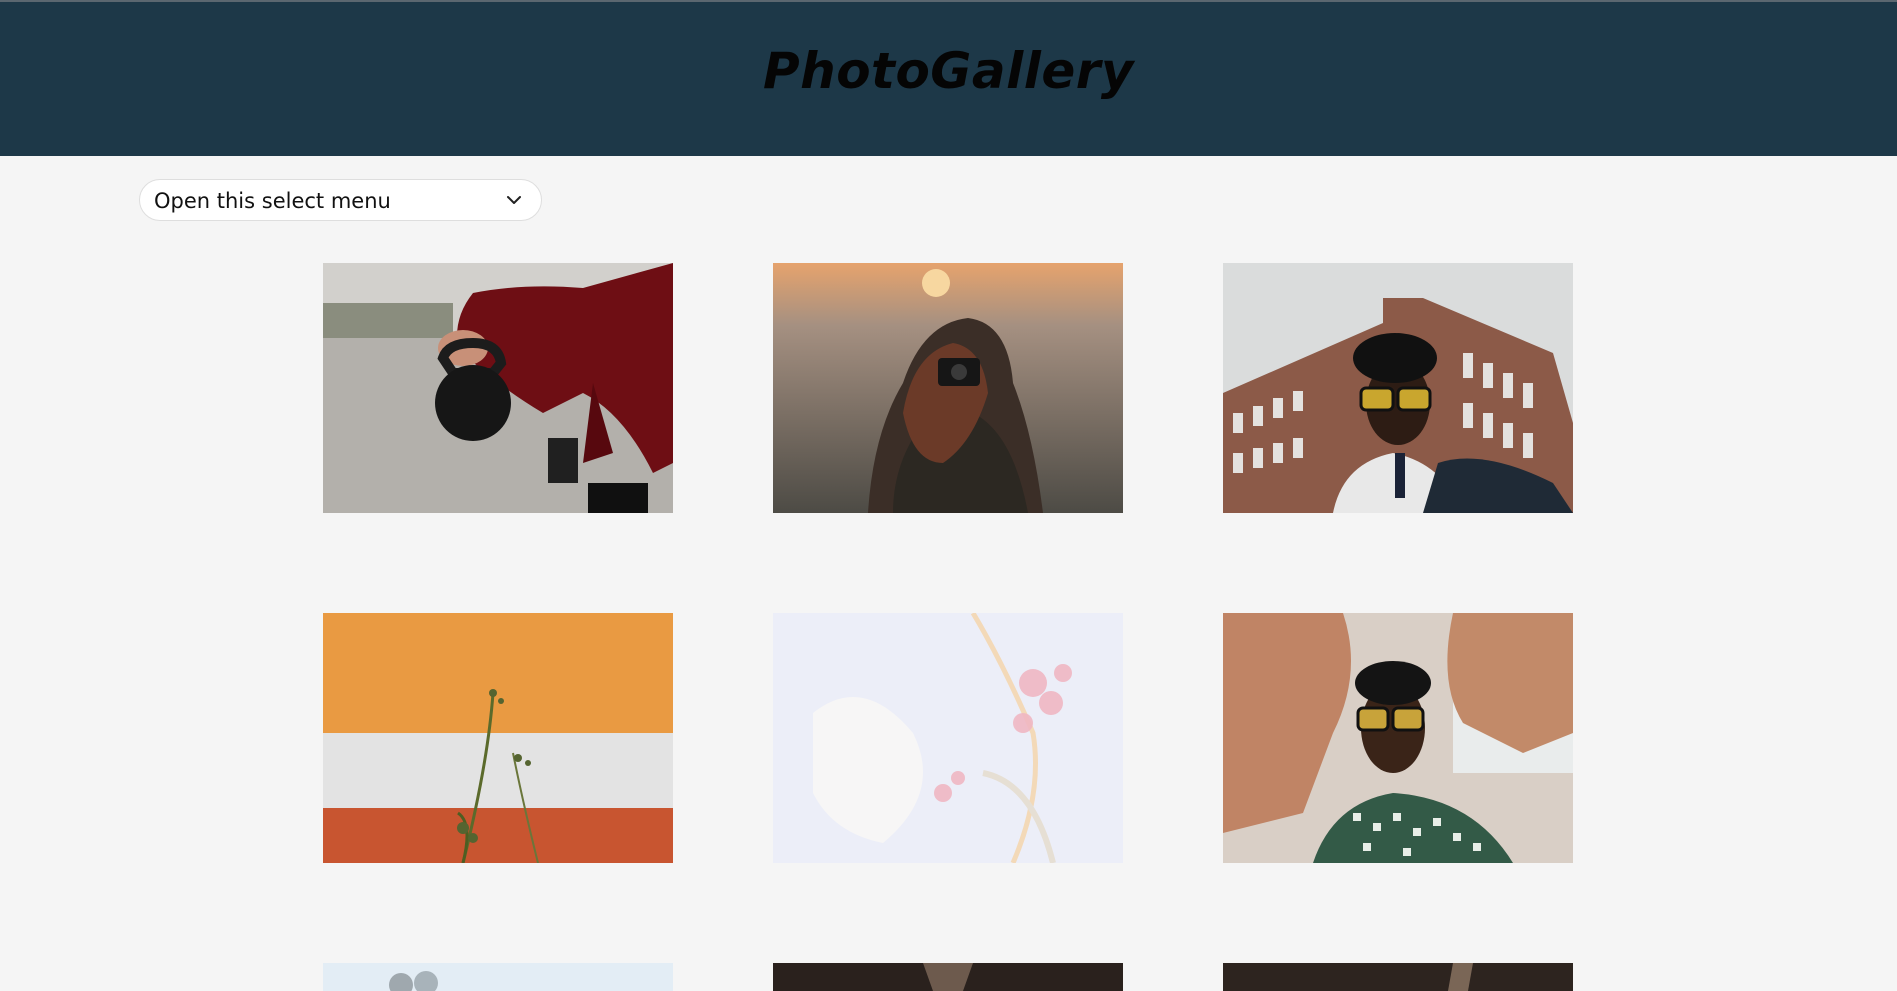  I want to click on gallery-image-white-paint, so click(948, 738).